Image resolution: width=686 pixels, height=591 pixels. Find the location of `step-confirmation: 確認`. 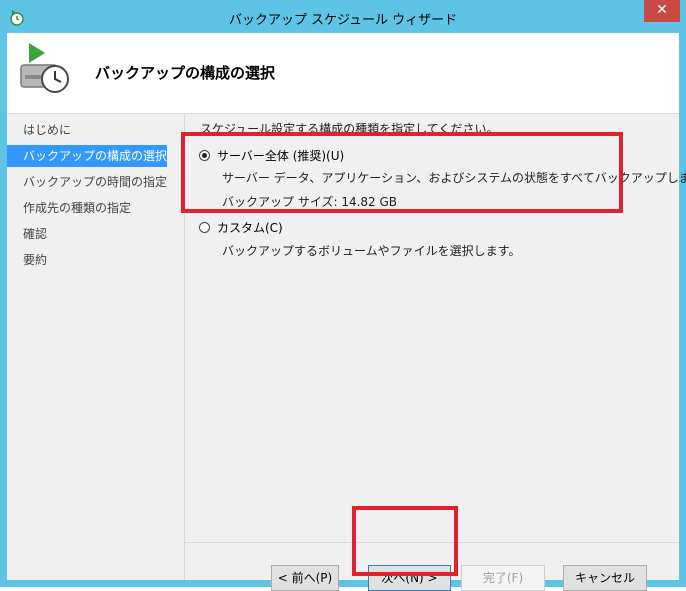

step-confirmation: 確認 is located at coordinates (87, 234).